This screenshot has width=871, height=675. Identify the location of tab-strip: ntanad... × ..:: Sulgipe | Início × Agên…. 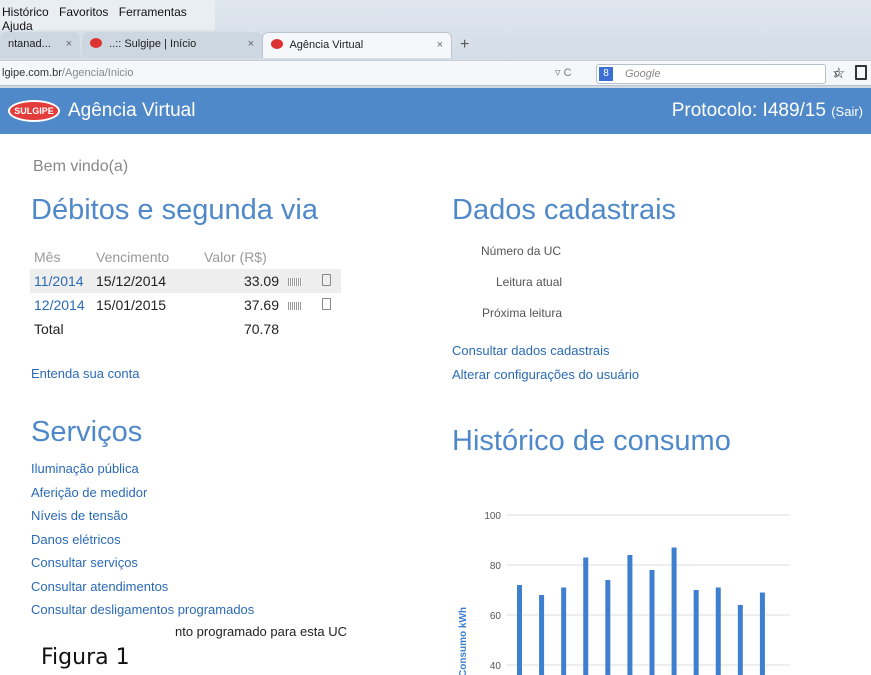
(435, 44).